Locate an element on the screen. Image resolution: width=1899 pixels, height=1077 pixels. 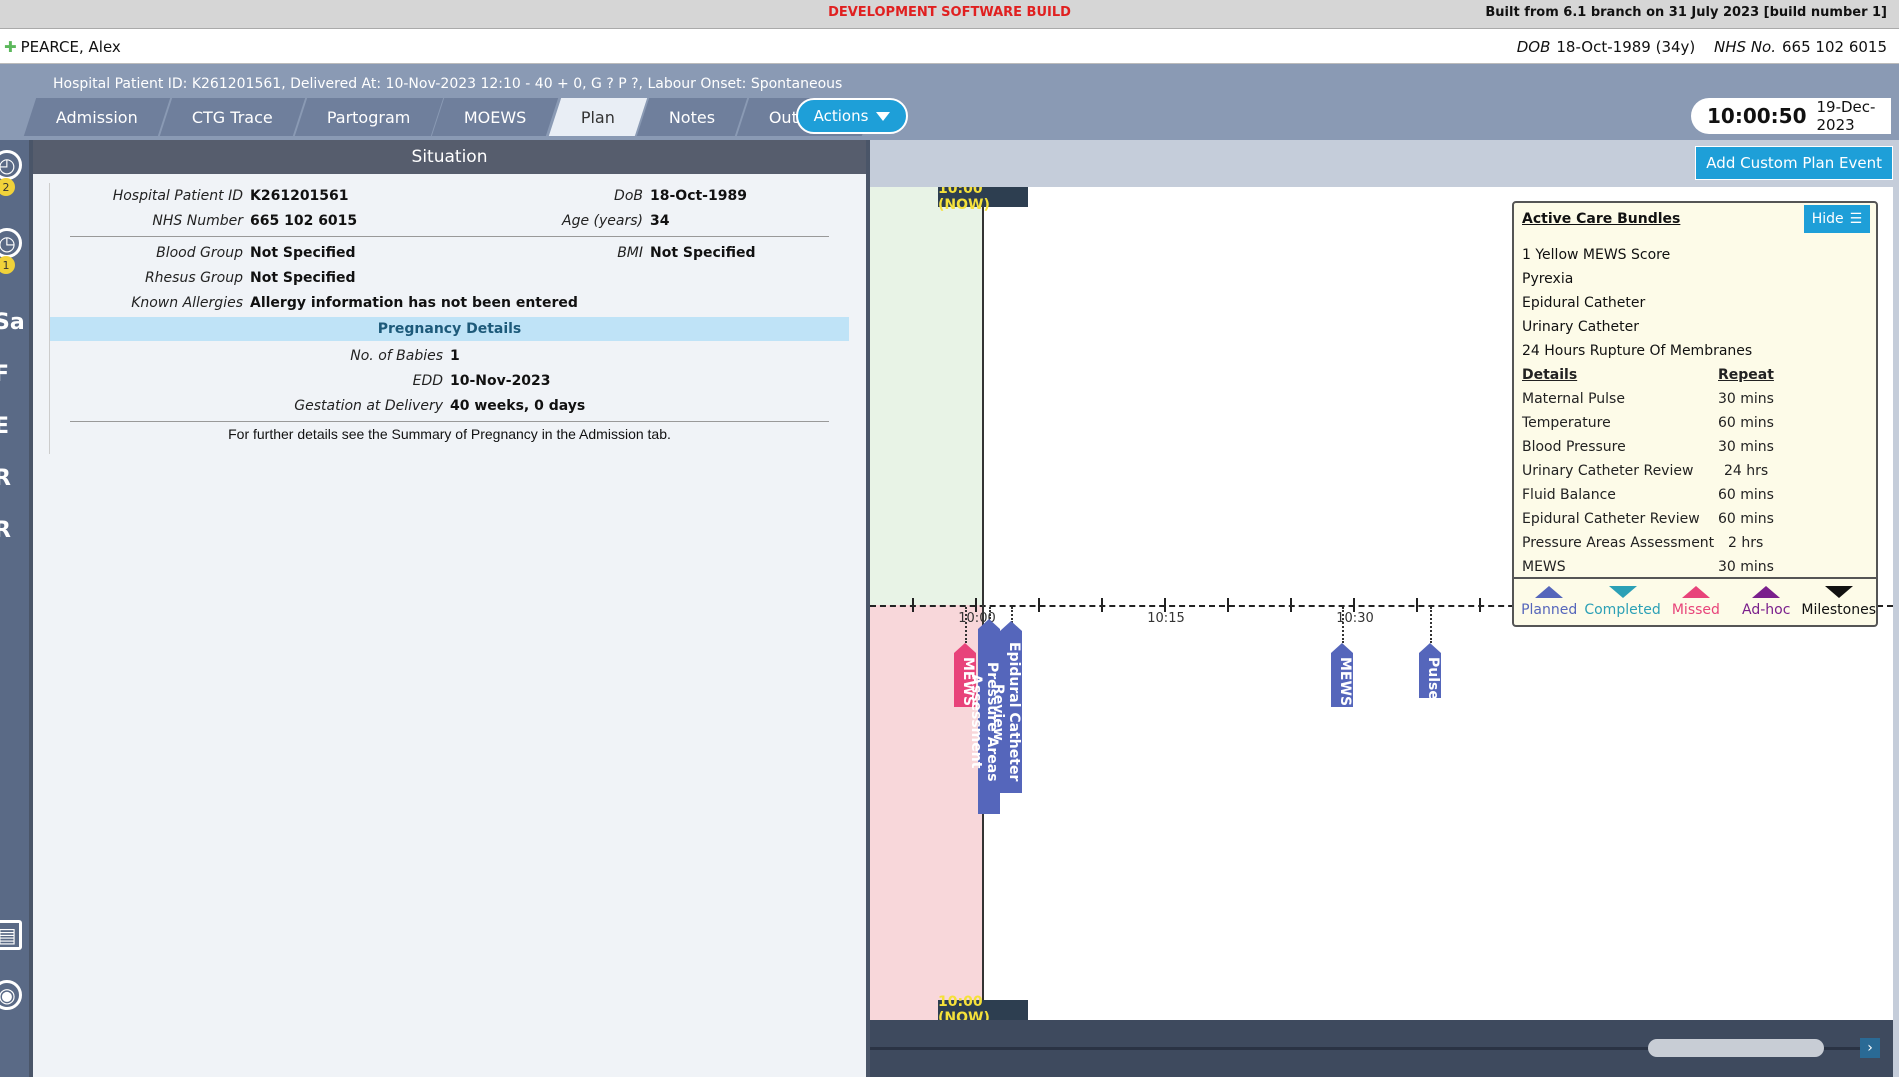
info-row: Rhesus Group Not Specified is located at coordinates (449, 277).